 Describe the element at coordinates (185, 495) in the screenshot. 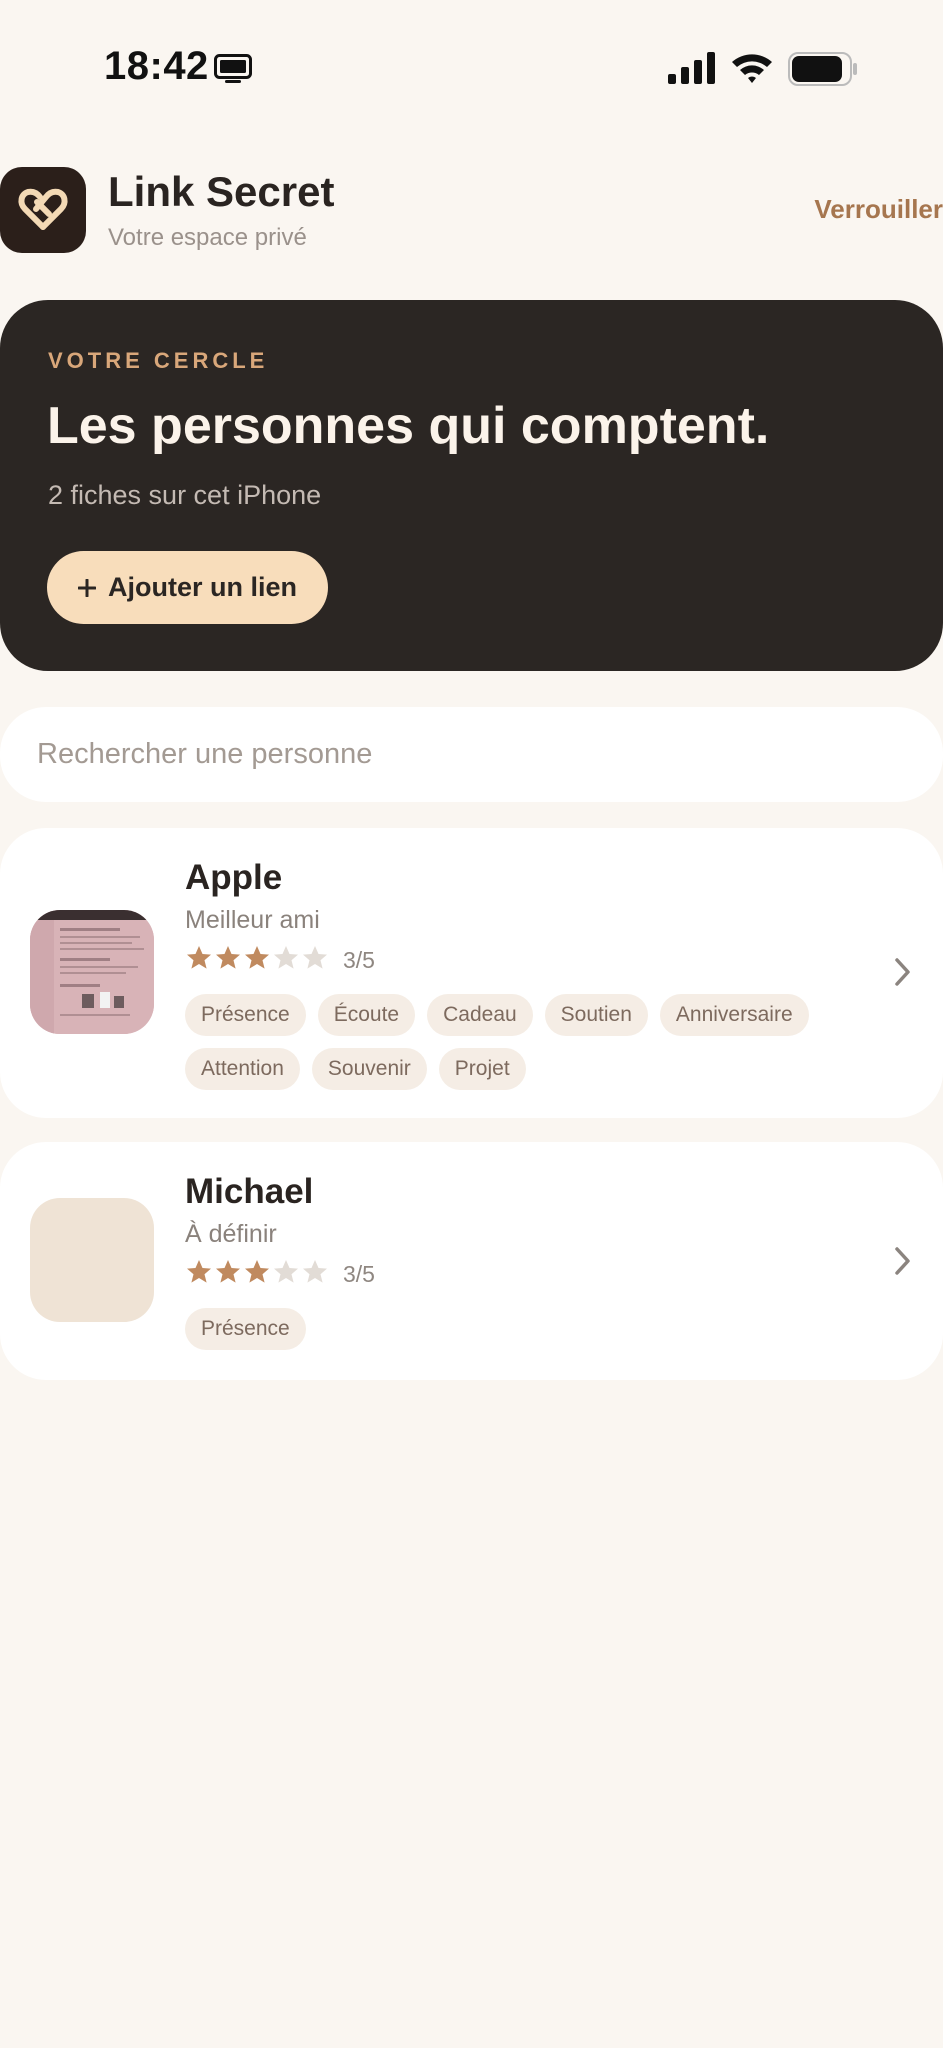

I see `hero-count: 2 fiches sur cet iPhone` at that location.